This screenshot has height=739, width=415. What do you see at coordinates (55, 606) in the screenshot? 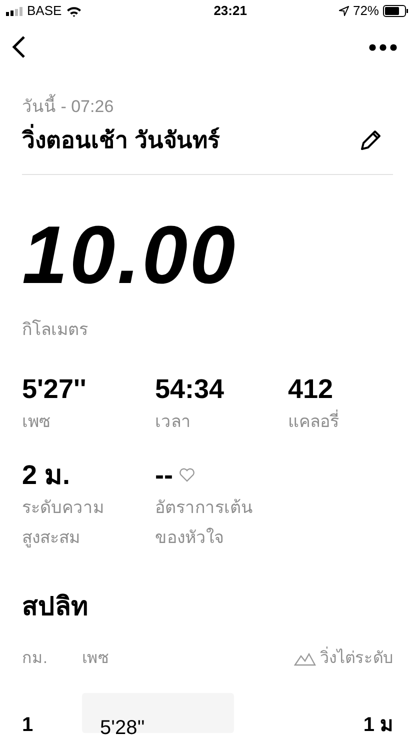
I see `splits-heading: สปลิท` at bounding box center [55, 606].